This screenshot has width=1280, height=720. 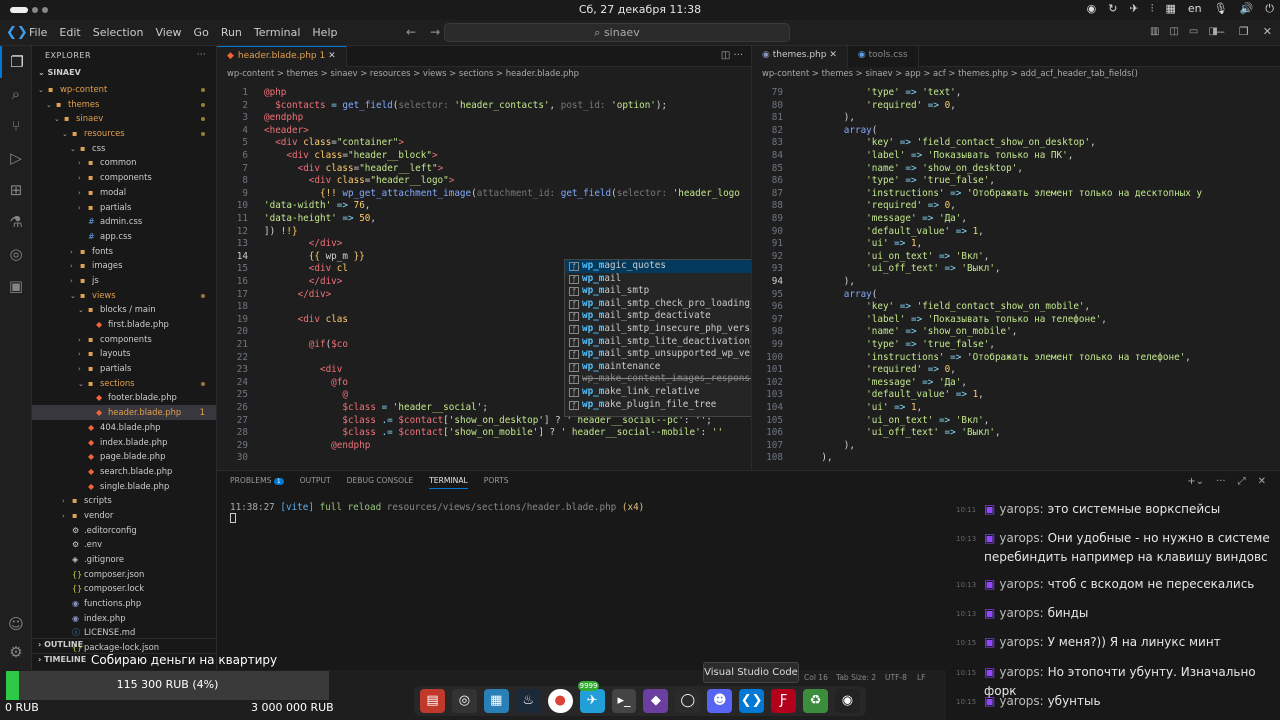 I want to click on eol: LF, so click(x=921, y=677).